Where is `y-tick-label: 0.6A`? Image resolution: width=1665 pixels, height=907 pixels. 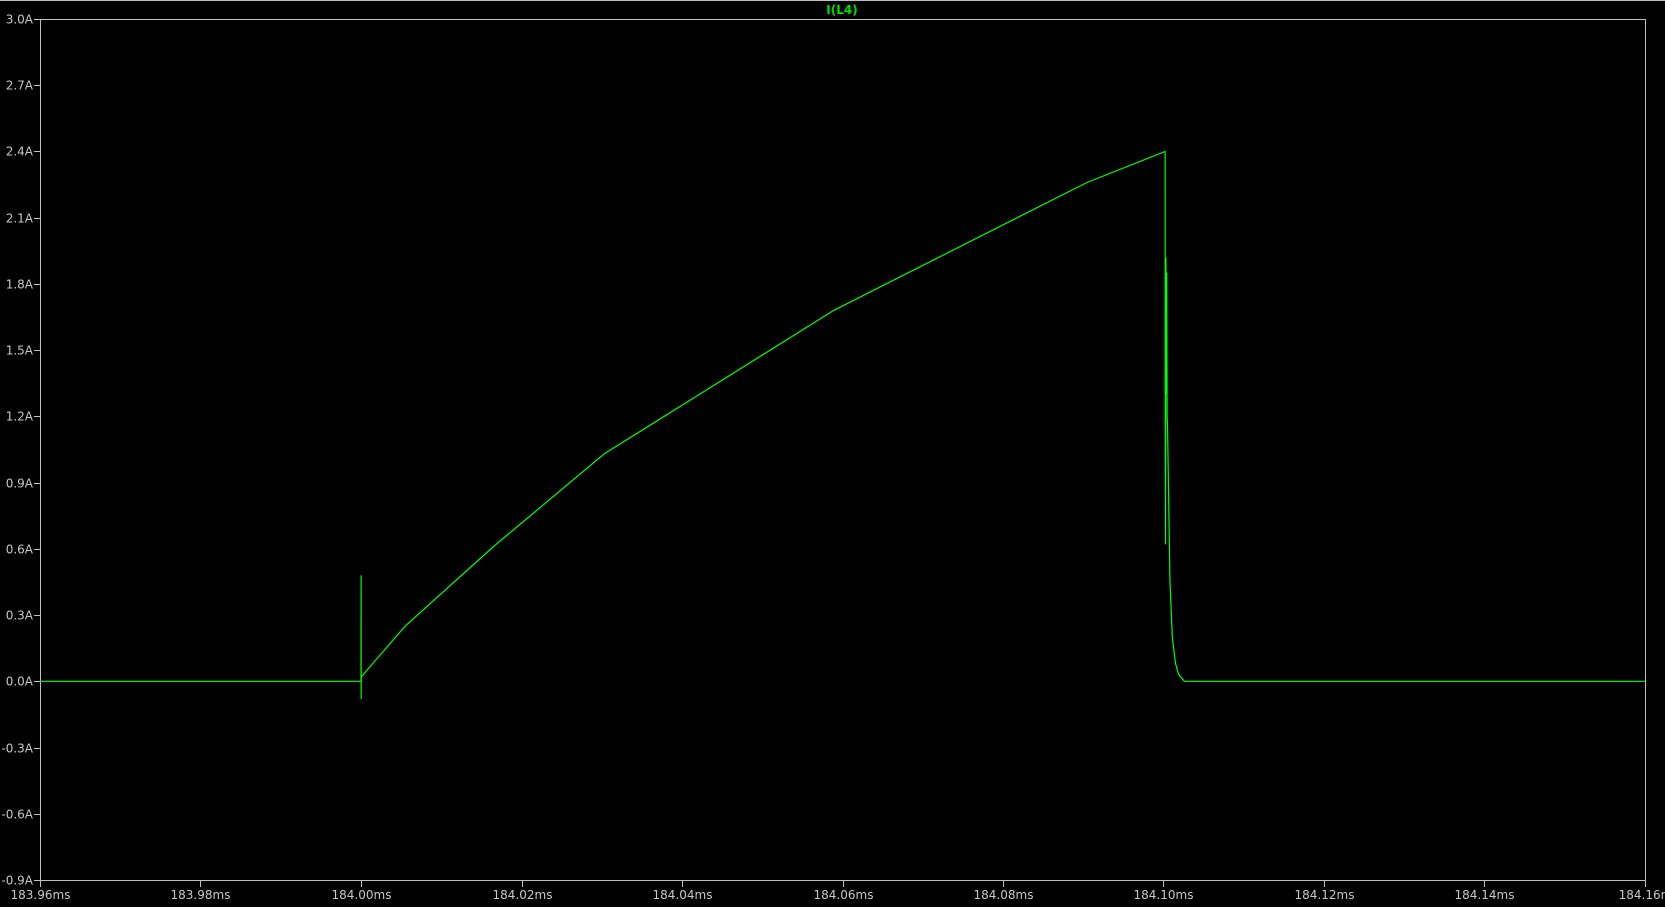
y-tick-label: 0.6A is located at coordinates (20, 550).